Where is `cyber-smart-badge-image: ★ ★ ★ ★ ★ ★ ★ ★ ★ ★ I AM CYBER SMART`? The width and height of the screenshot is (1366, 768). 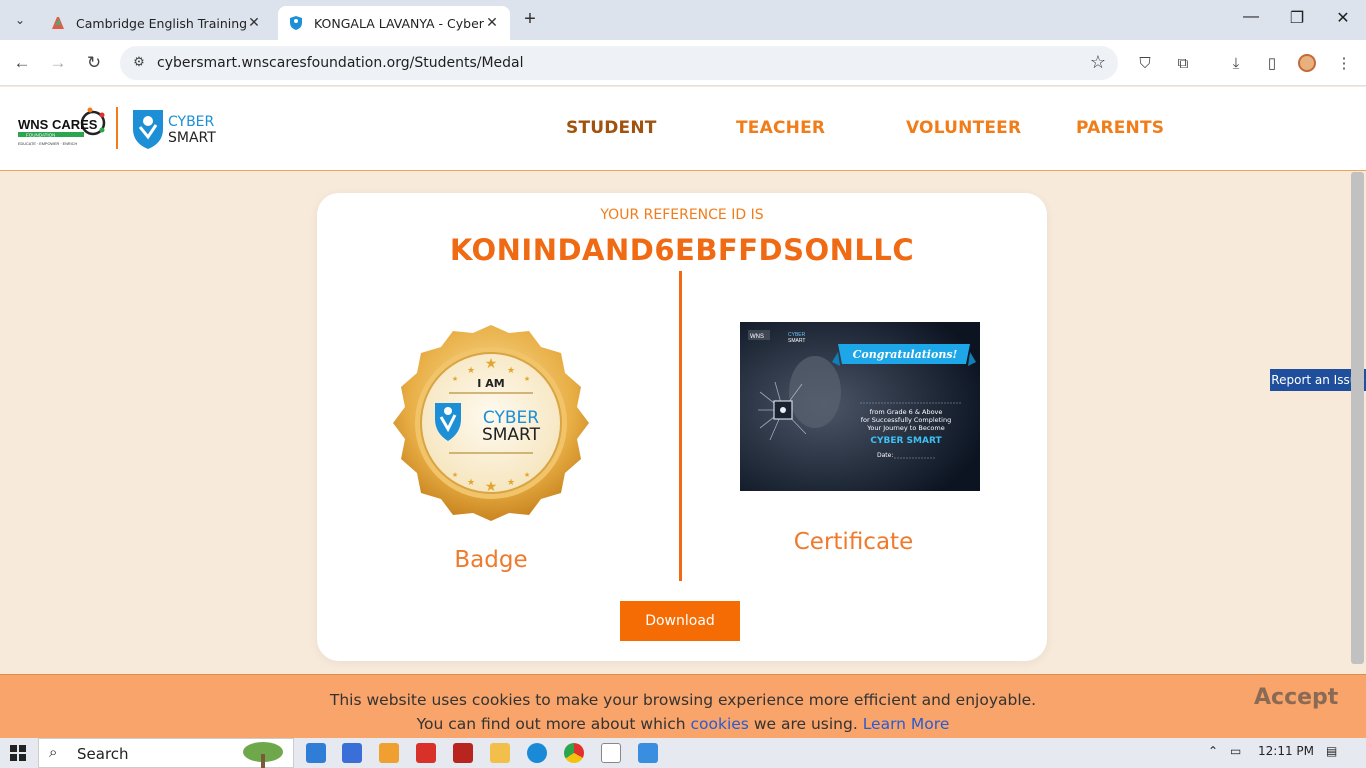 cyber-smart-badge-image: ★ ★ ★ ★ ★ ★ ★ ★ ★ ★ I AM CYBER SMART is located at coordinates (491, 423).